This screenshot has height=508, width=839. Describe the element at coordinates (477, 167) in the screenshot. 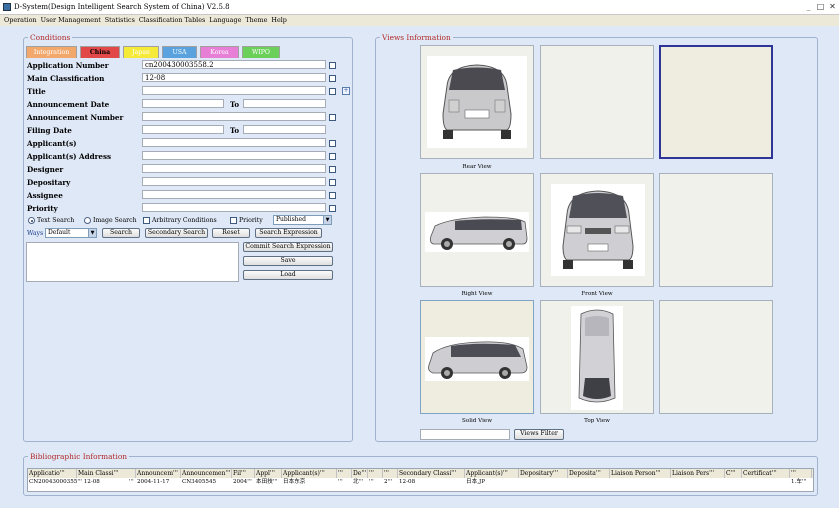

I see `rear-view-caption: Rear View` at that location.